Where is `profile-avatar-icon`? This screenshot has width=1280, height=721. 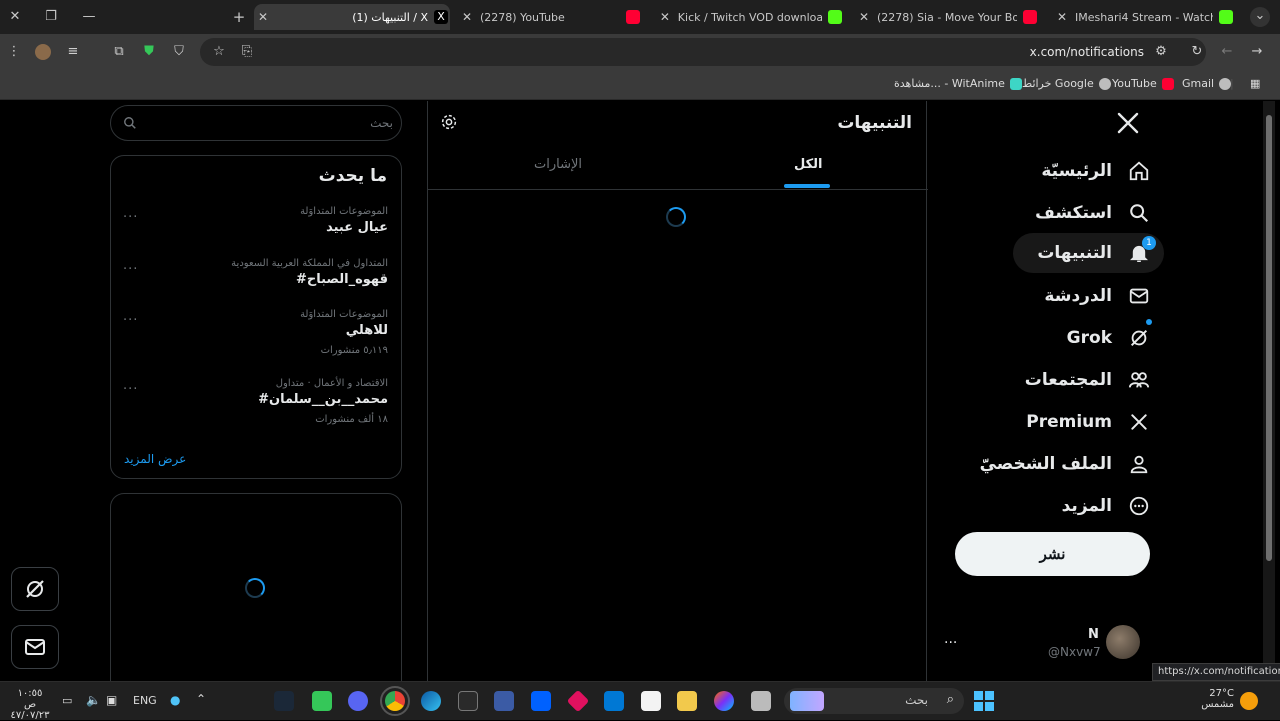
profile-avatar-icon is located at coordinates (43, 52).